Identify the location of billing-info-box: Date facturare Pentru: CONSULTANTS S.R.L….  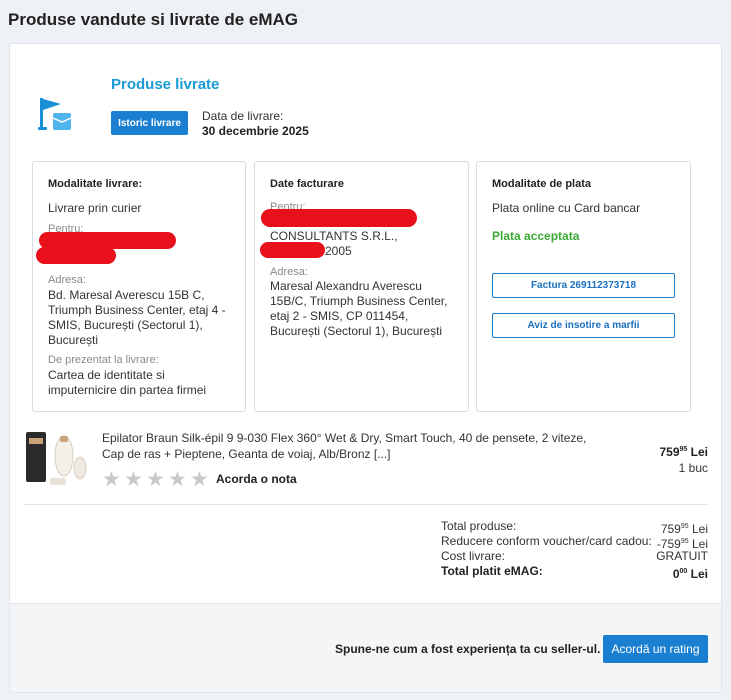
(361, 286).